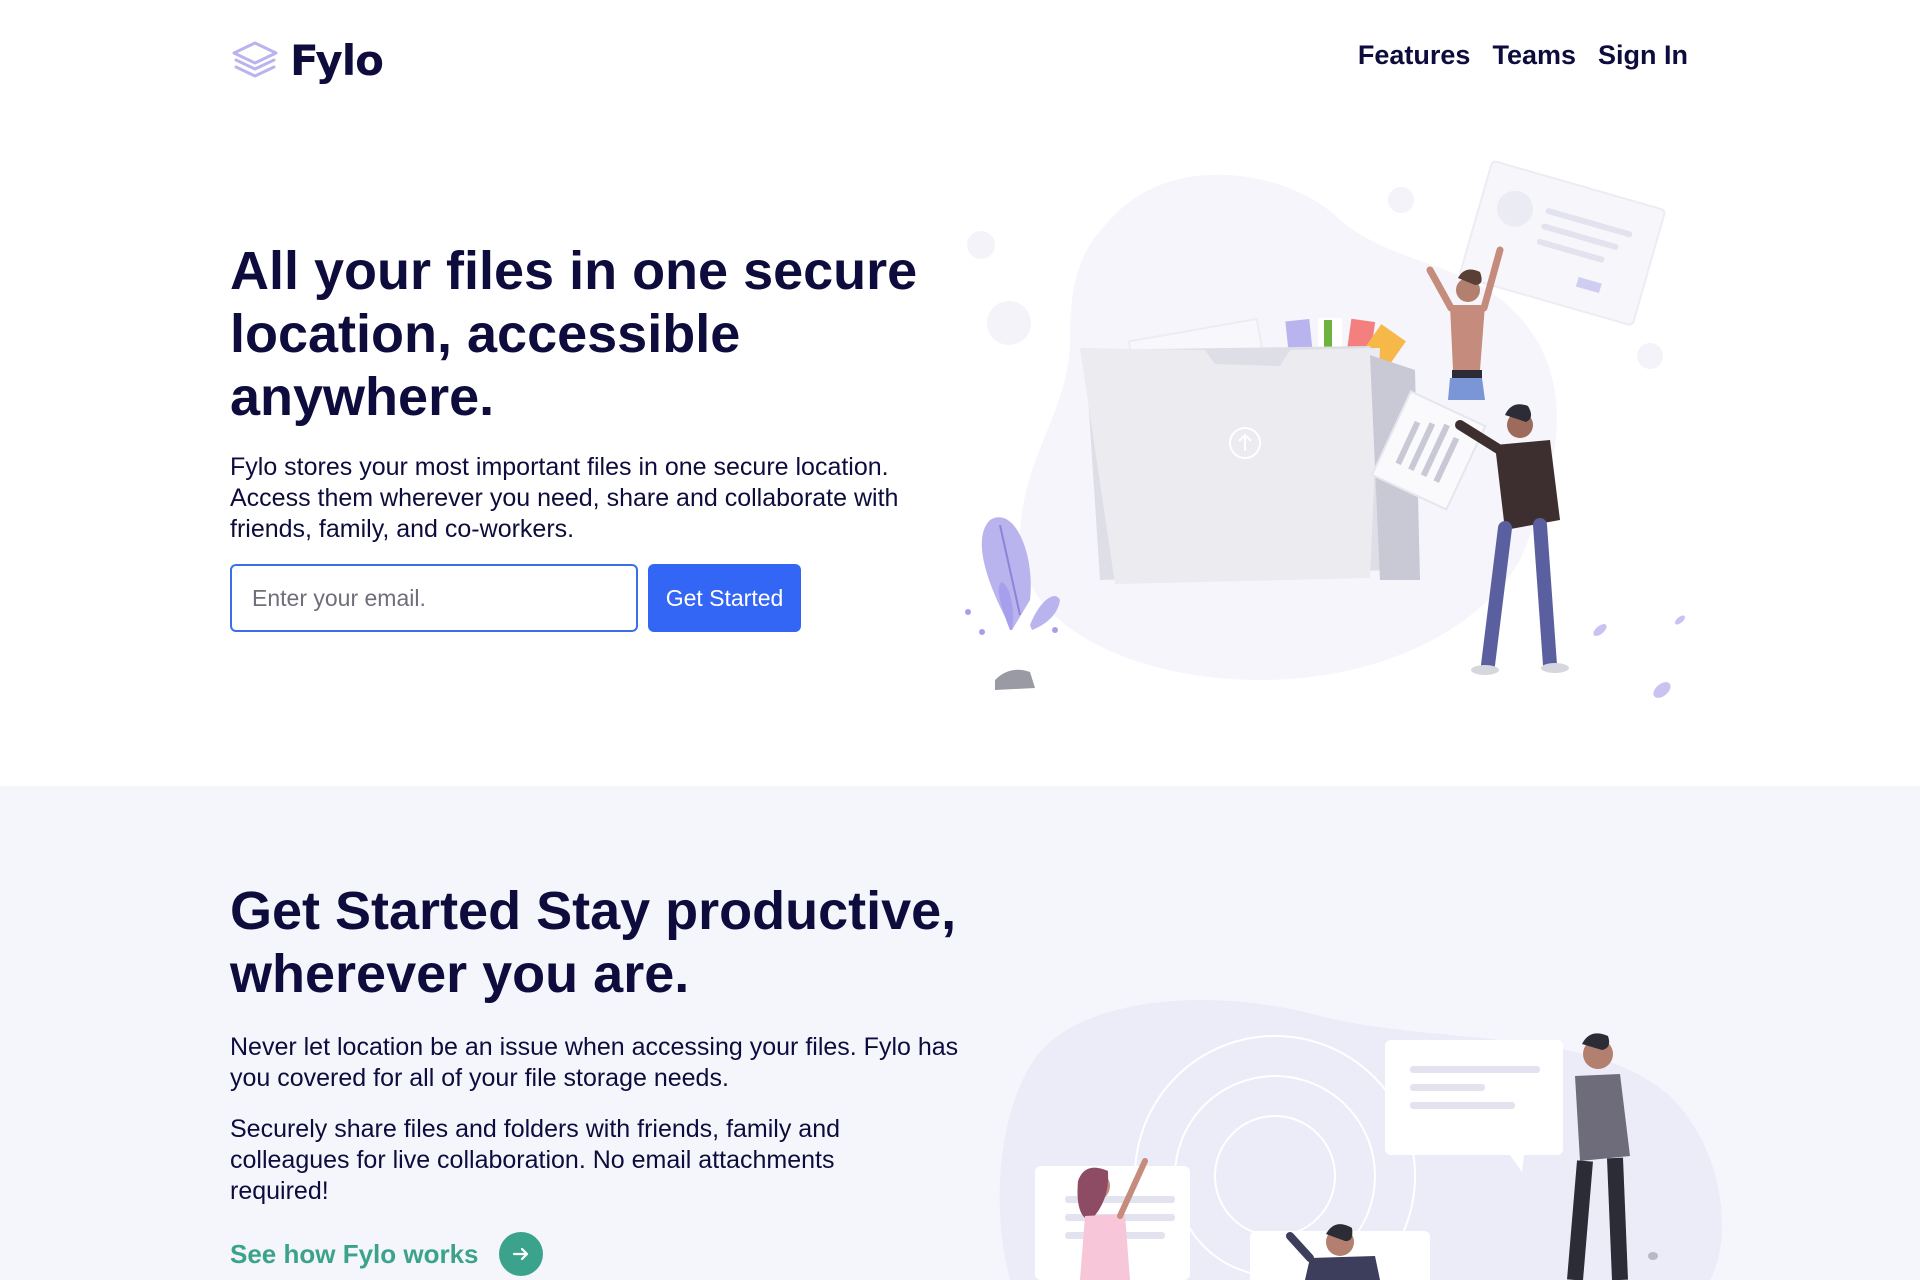 This screenshot has width=1920, height=1280. I want to click on see-how-fylo-works-link: See how Fylo works, so click(386, 1254).